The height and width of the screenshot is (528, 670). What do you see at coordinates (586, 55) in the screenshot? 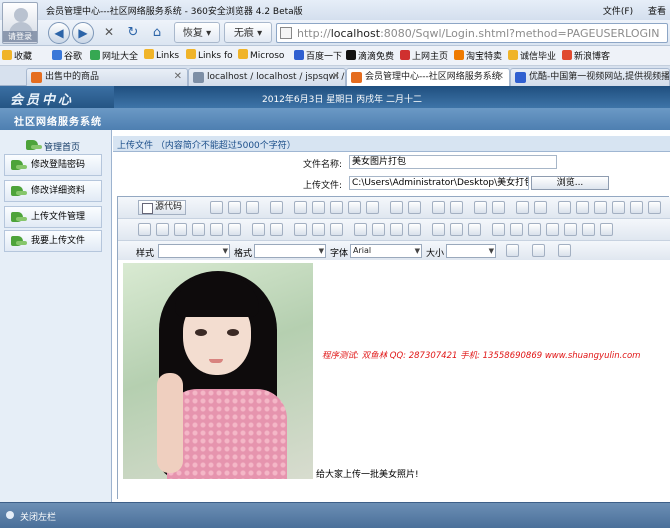
I see `bookmark-sina-blog: 新浪博客` at bounding box center [586, 55].